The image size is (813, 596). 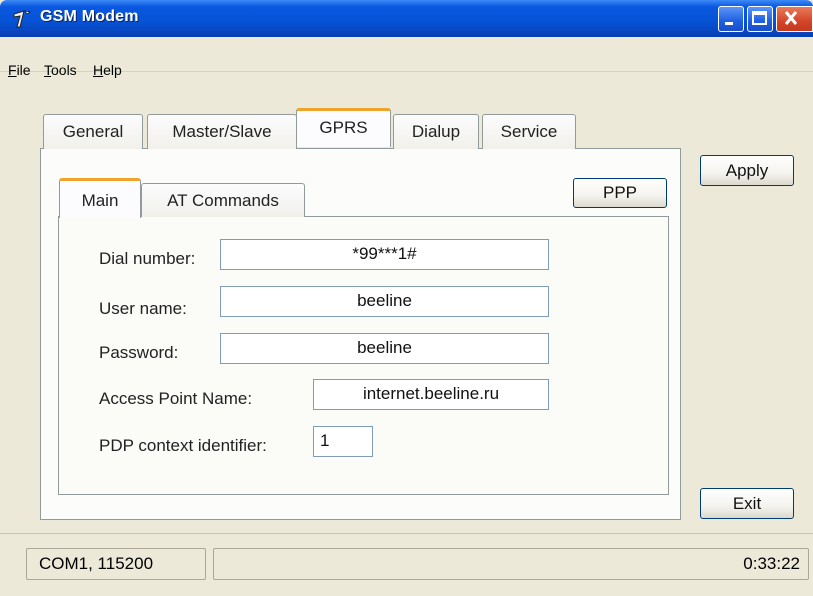 What do you see at coordinates (771, 563) in the screenshot?
I see `elapsed-time: 0:33:22` at bounding box center [771, 563].